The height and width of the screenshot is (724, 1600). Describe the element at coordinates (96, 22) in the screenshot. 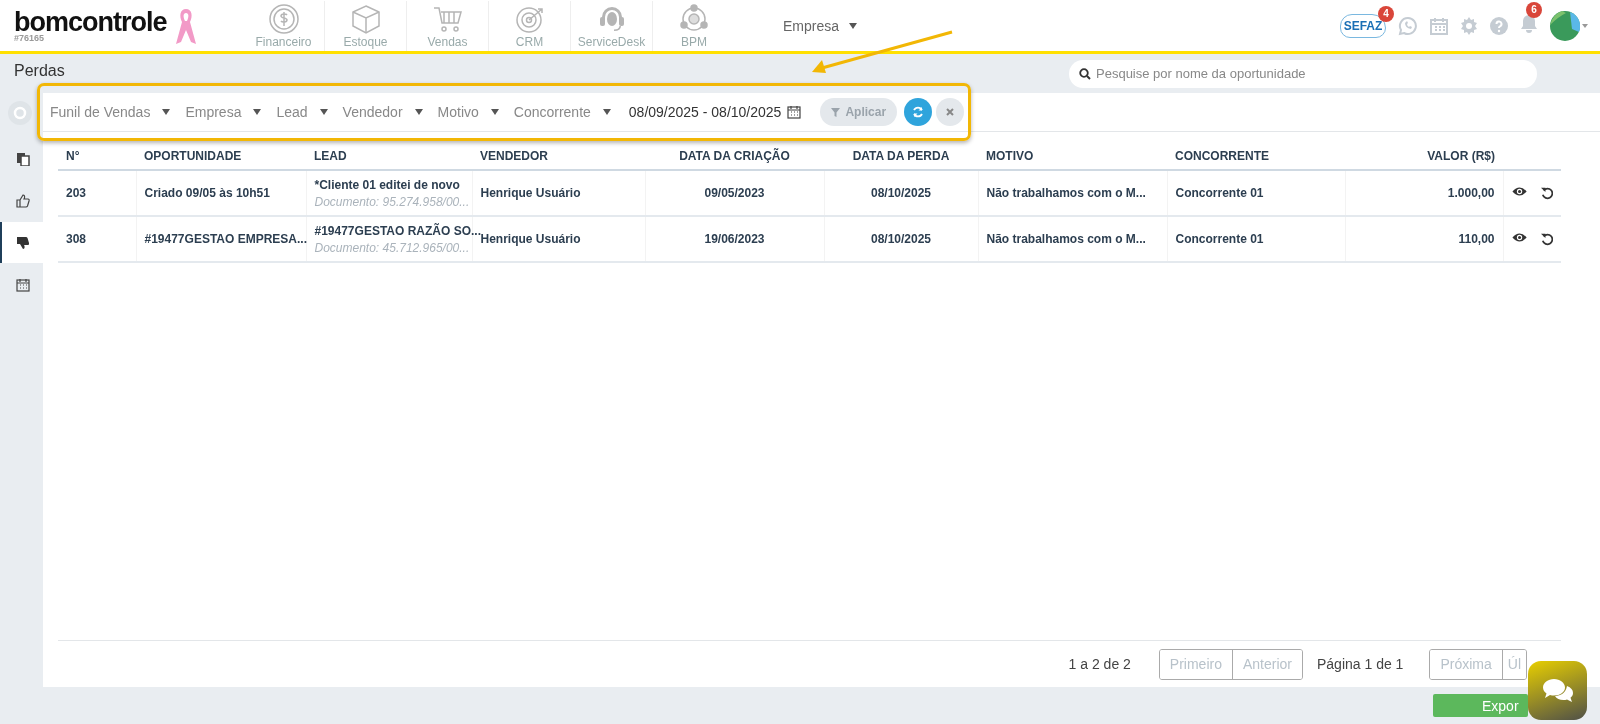

I see `logo: bomcontrole` at that location.